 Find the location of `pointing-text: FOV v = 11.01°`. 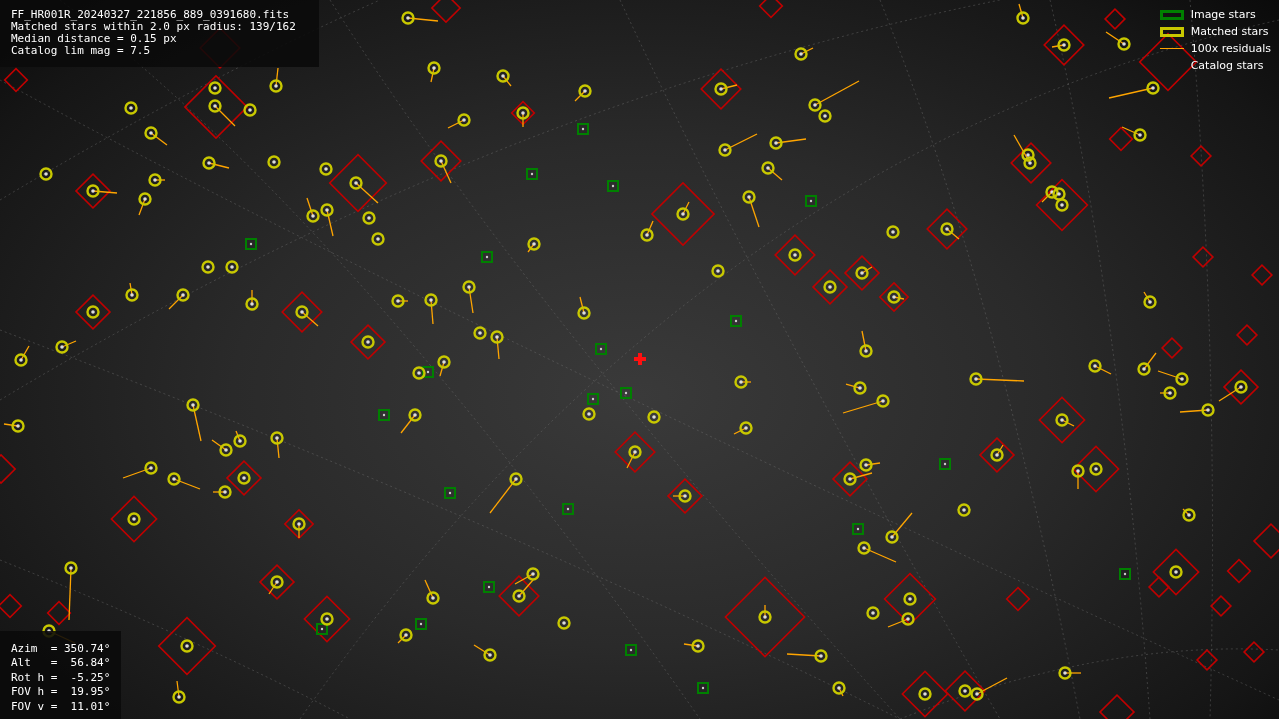

pointing-text: FOV v = 11.01° is located at coordinates (61, 706).